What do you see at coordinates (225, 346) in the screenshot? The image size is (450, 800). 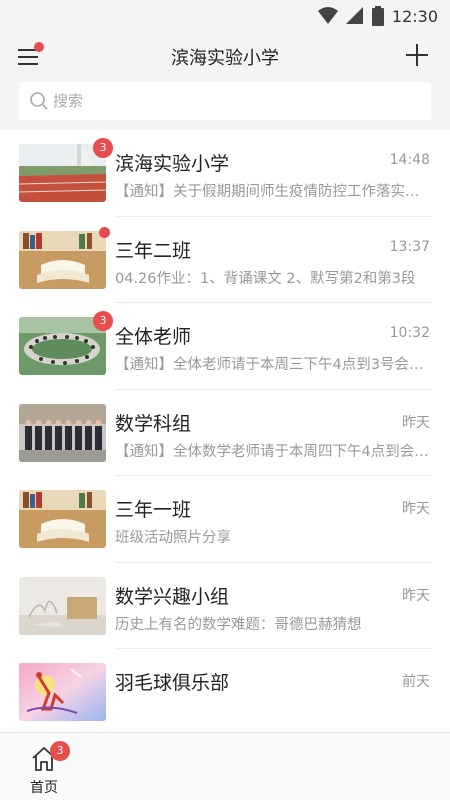 I see `chat-item-all-teachers: 3 全体老师 10:32 【通知】全体老师请于本周三下午4点到3号会议室开会` at bounding box center [225, 346].